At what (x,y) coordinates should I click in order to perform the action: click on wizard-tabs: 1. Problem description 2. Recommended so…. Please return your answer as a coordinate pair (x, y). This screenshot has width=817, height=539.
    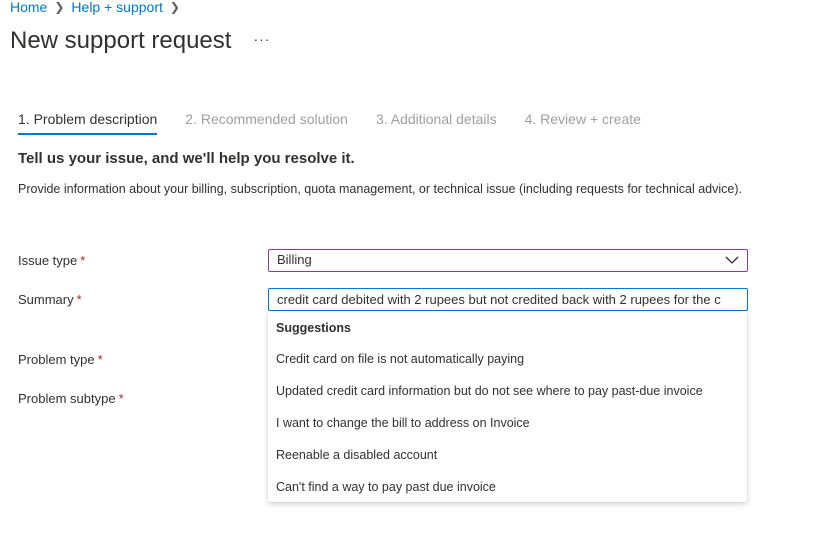
    Looking at the image, I should click on (343, 122).